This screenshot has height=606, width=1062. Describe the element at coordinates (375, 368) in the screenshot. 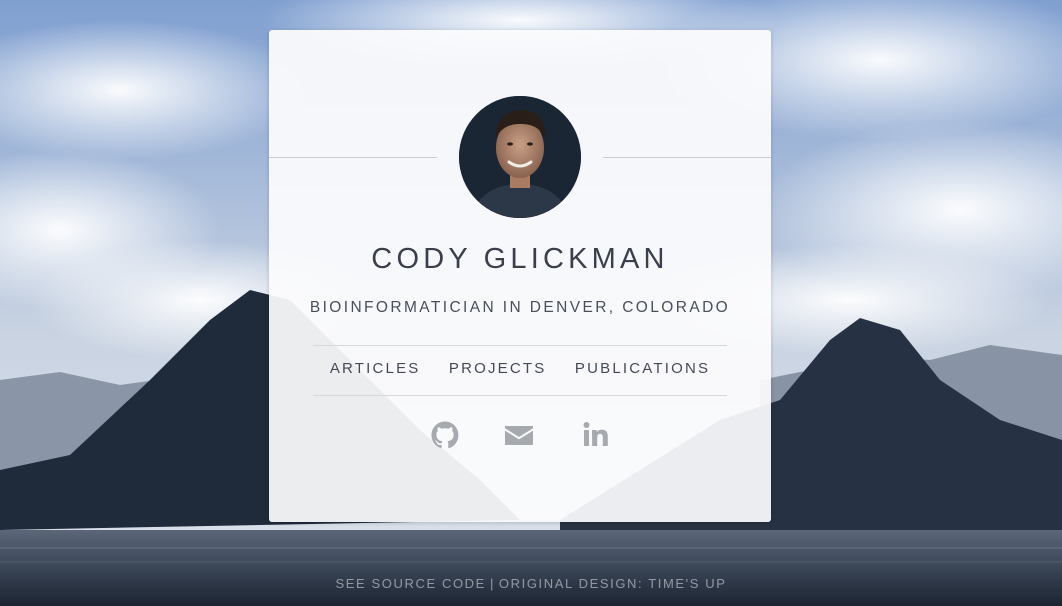

I see `nav-articles-link: ARTICLES` at that location.